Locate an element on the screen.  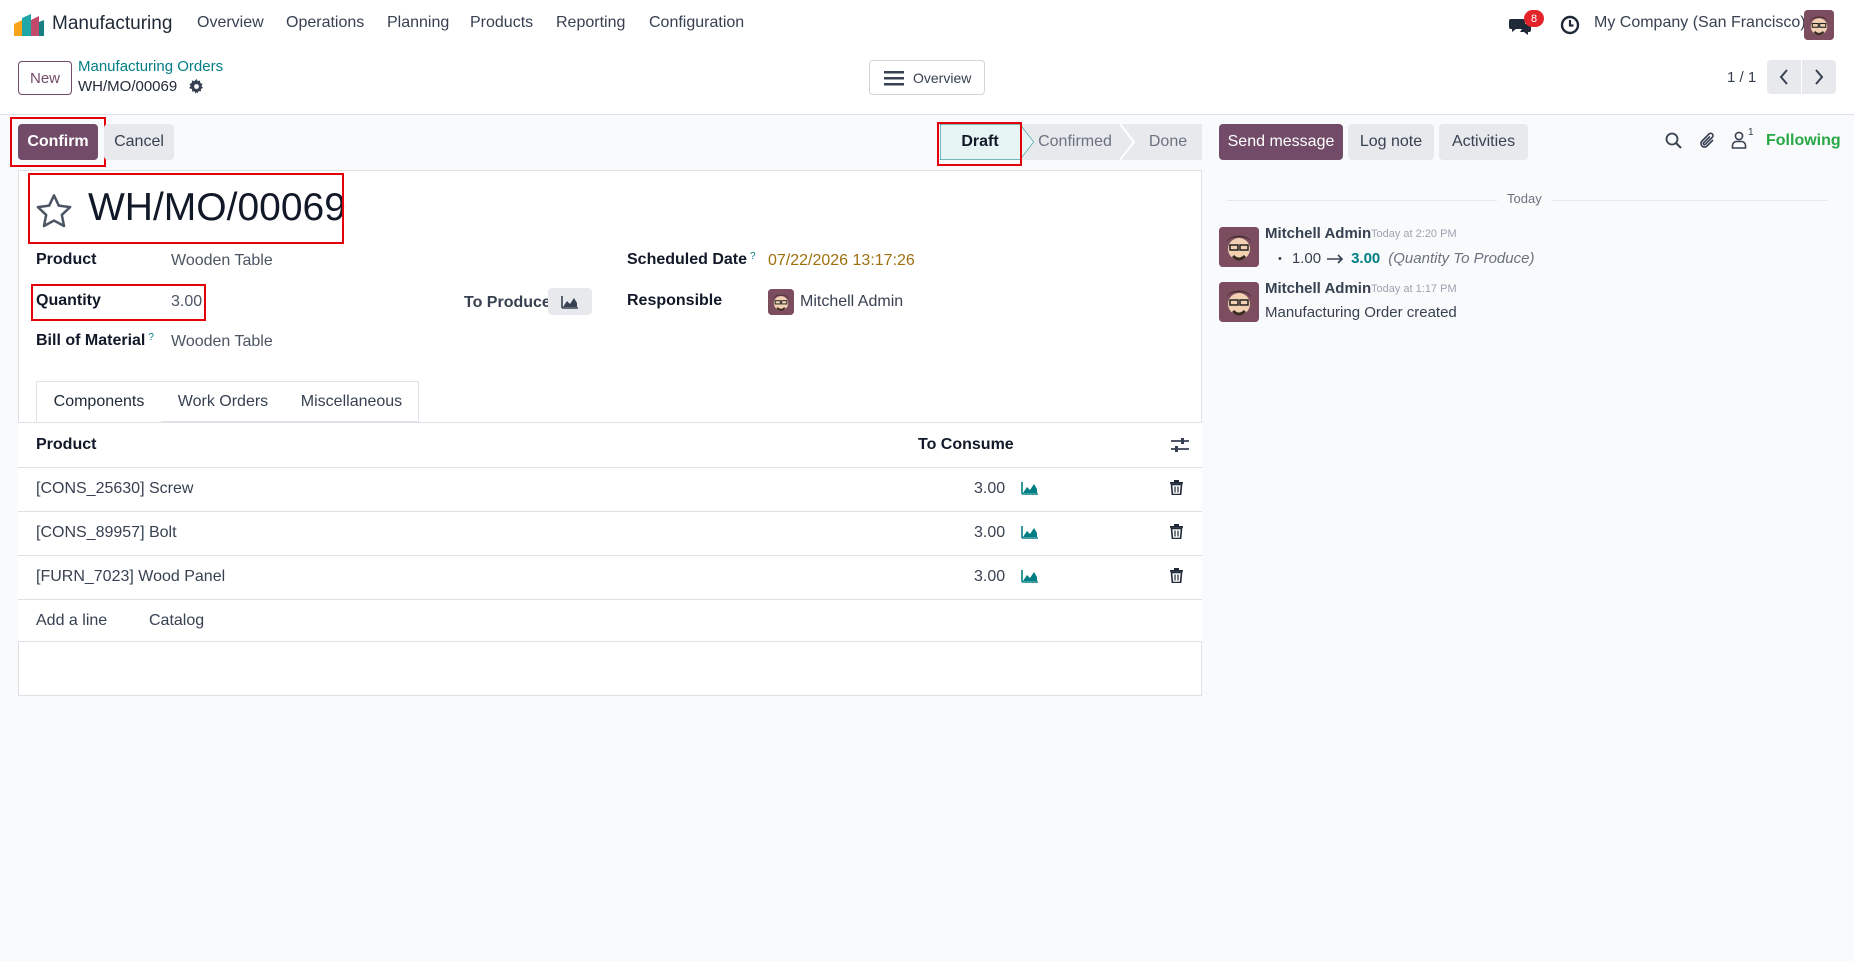
row-product: [CONS_25630] Screw is located at coordinates (114, 489).